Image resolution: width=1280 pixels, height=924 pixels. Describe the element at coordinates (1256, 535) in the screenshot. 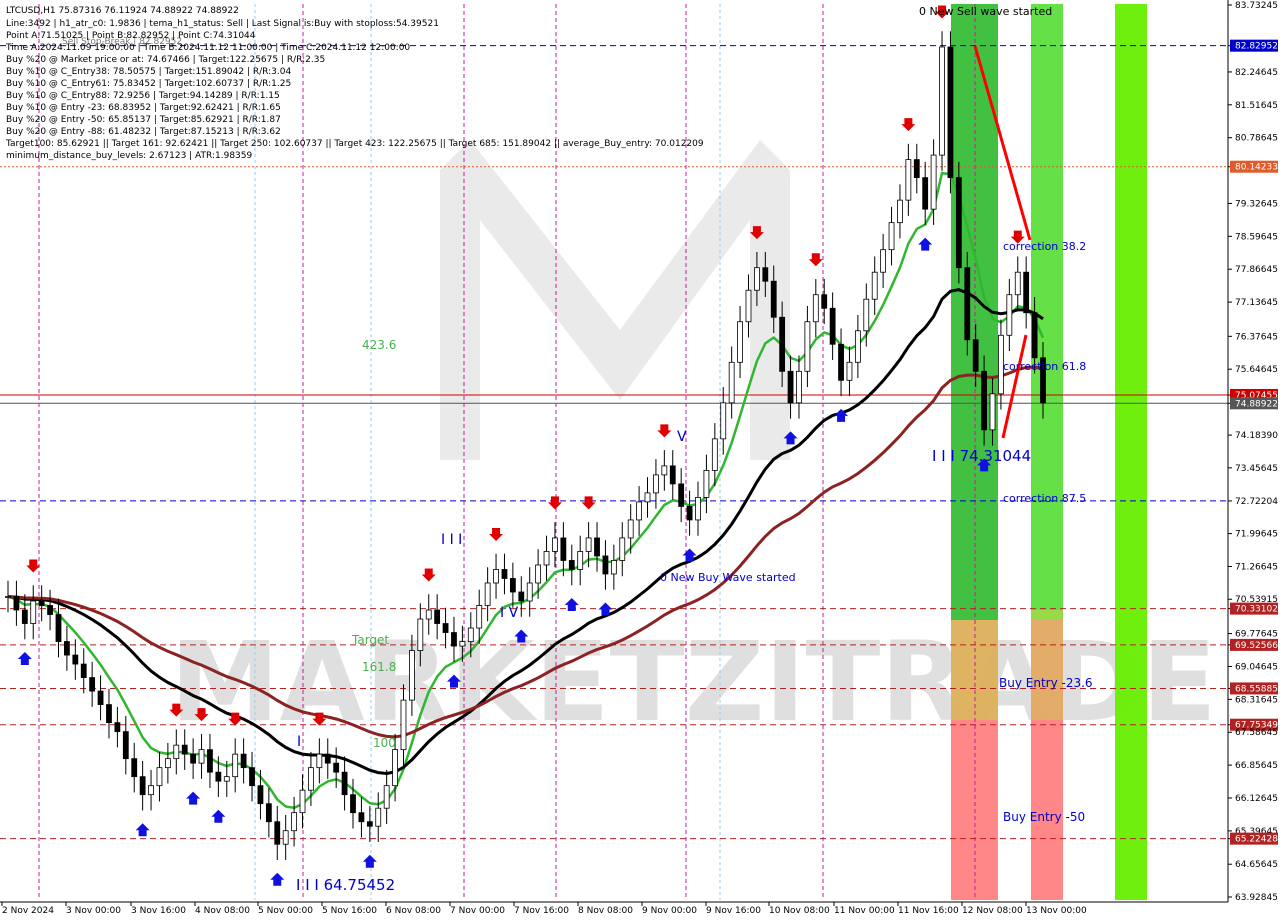

I see `y-tick-label: 71.99645` at that location.